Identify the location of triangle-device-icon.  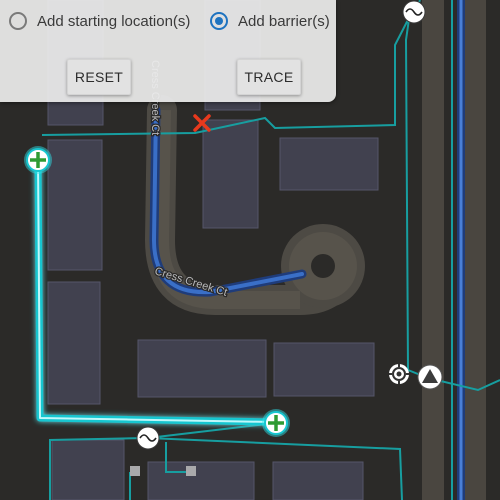
(430, 377).